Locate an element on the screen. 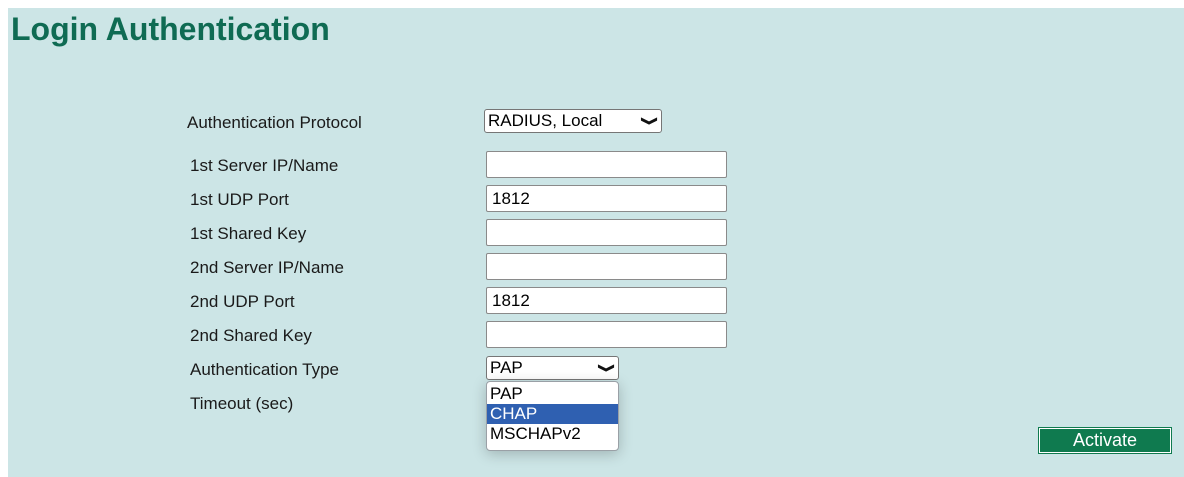  udp-port2-input is located at coordinates (606, 300).